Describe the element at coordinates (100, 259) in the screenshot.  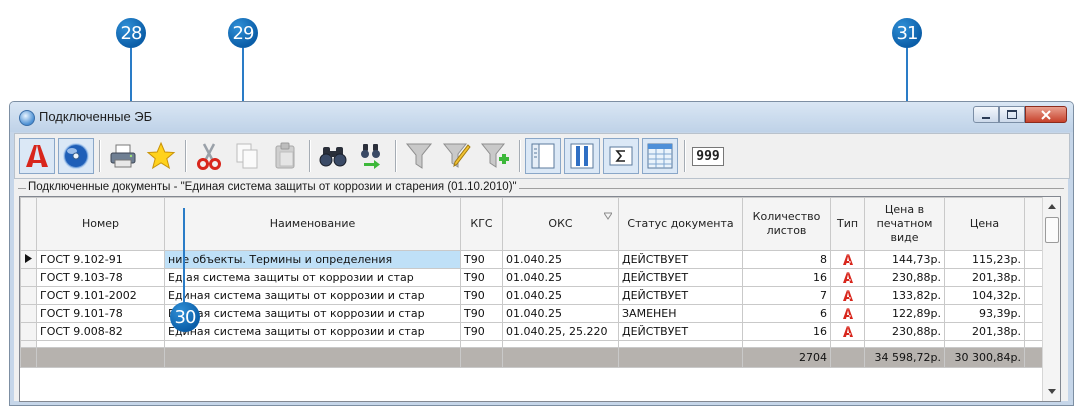
I see `cell-number: ГОСТ 9.102-91` at that location.